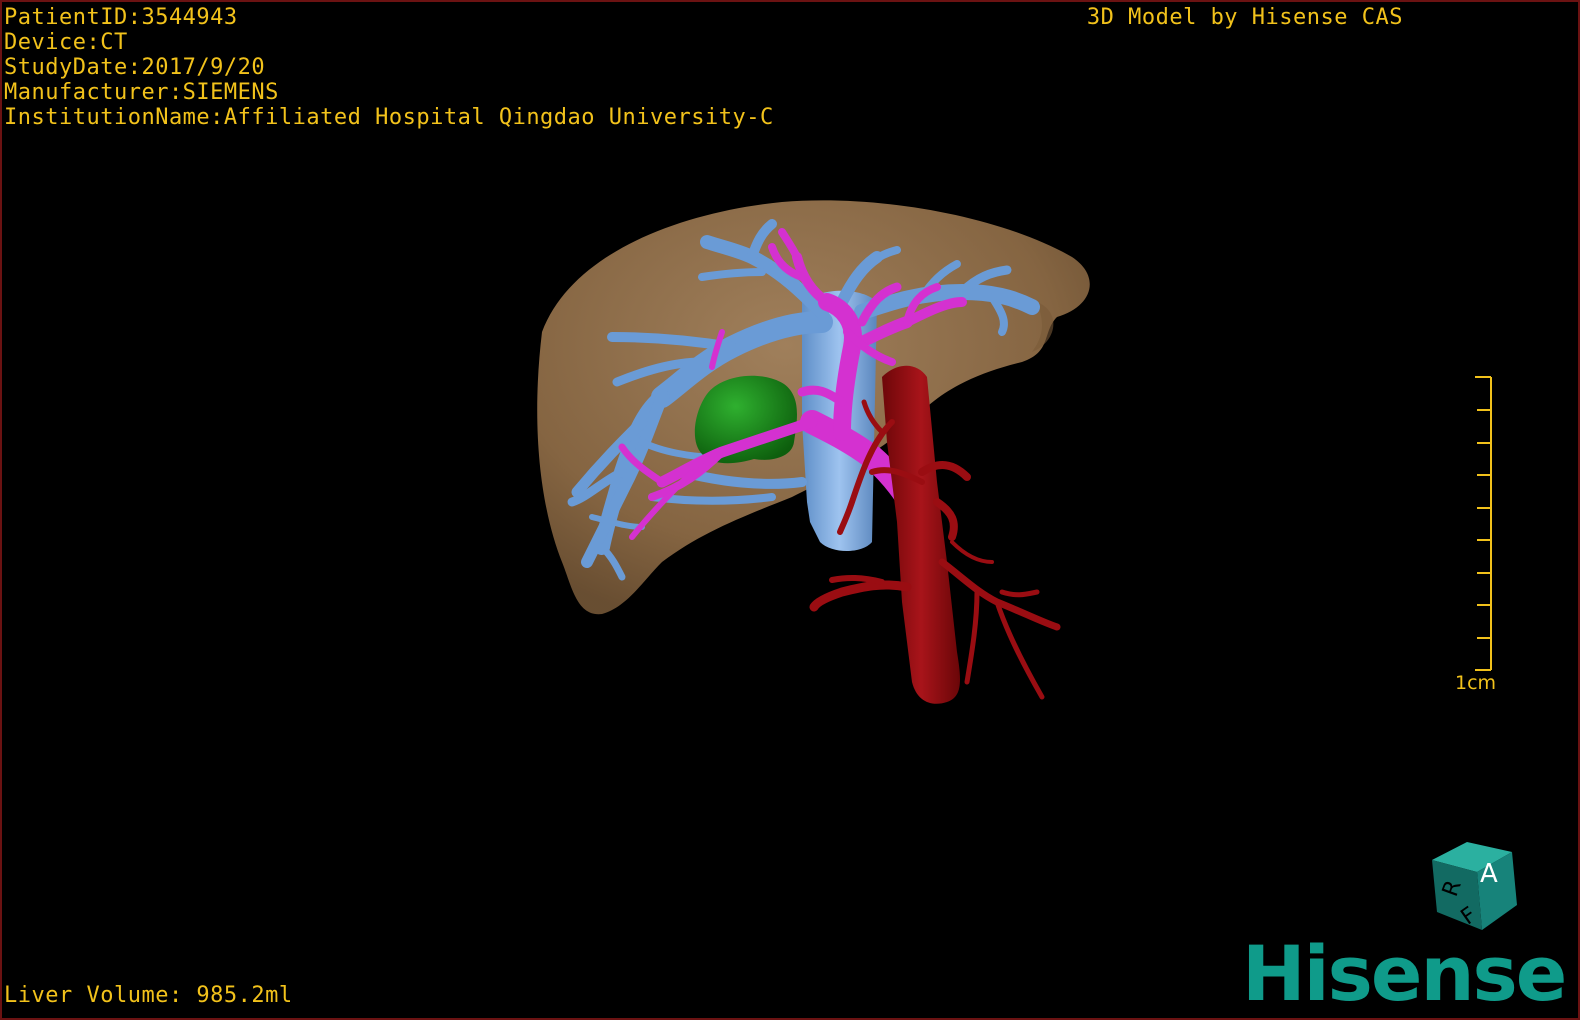 The image size is (1580, 1020). What do you see at coordinates (921, 534) in the screenshot?
I see `aorta` at bounding box center [921, 534].